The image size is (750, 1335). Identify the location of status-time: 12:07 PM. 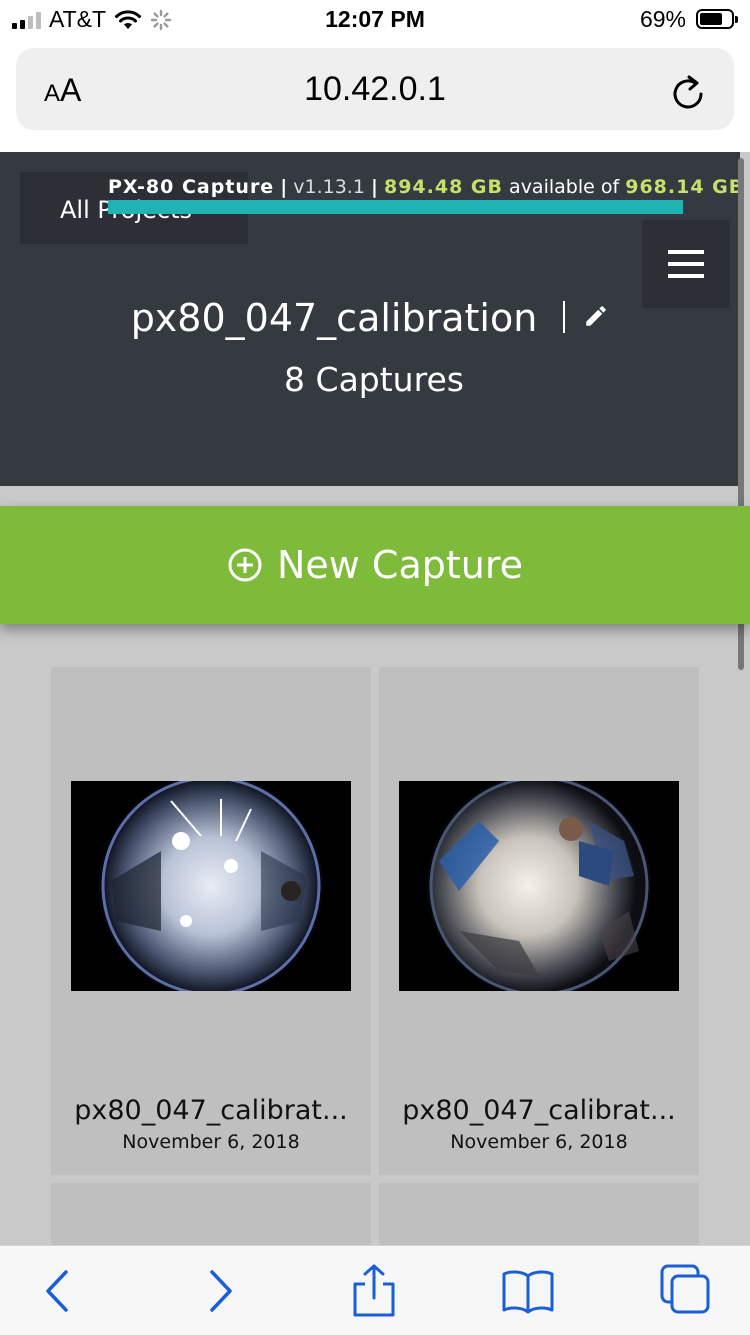
(375, 19).